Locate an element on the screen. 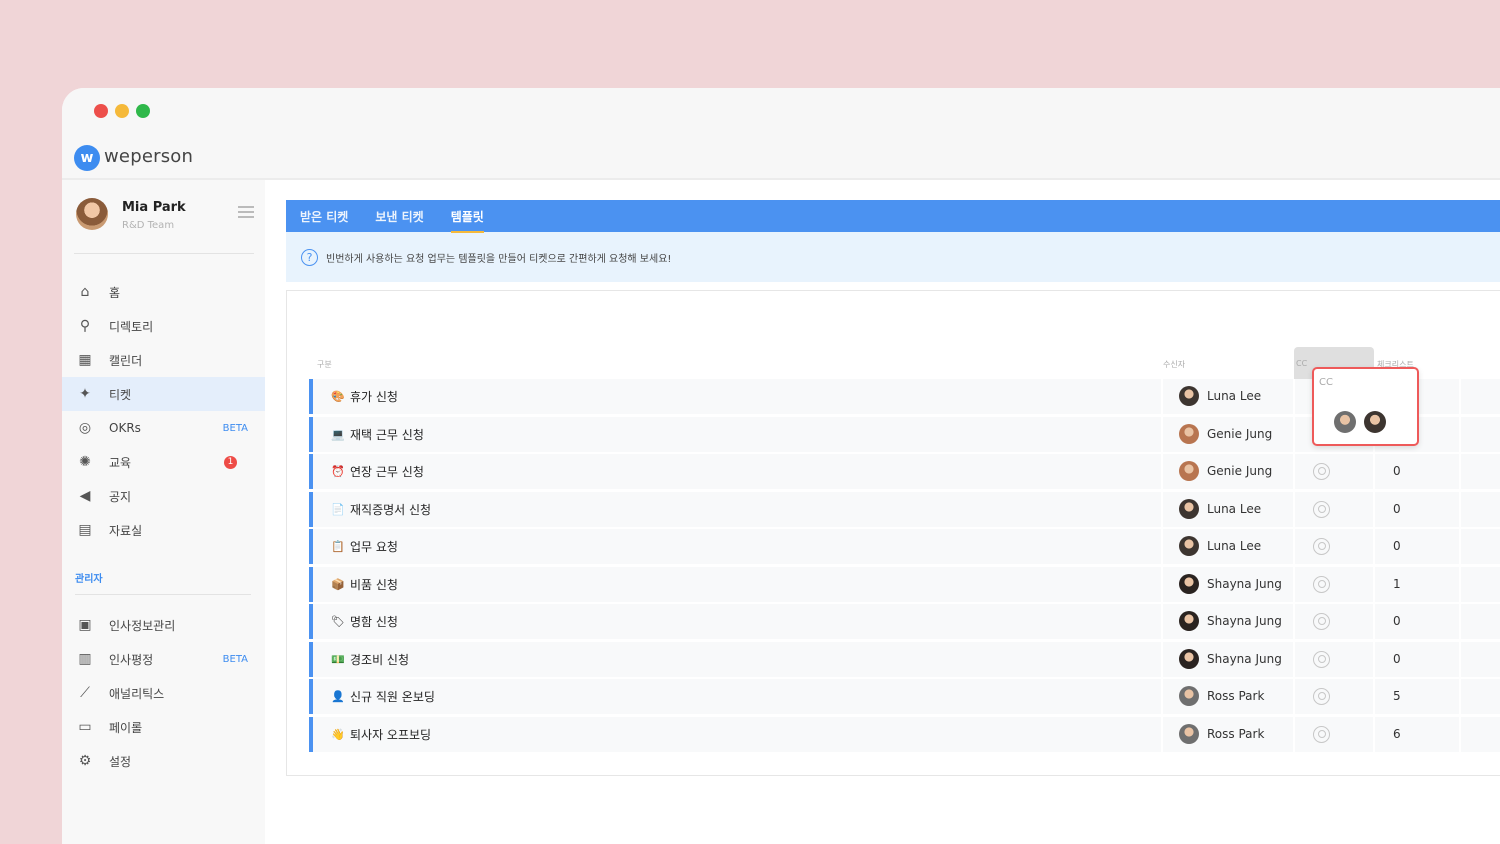 This screenshot has width=1500, height=844. table-row: 👋 퇴사자 오프보딩 Ross Park 6 is located at coordinates (904, 734).